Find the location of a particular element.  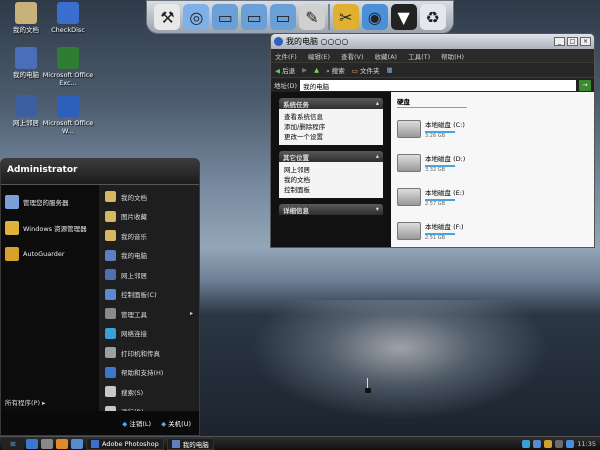

windows-logo-icon: ⊞ is located at coordinates (13, 443).